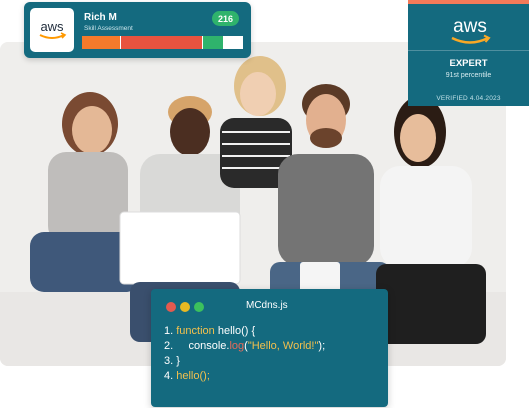 The width and height of the screenshot is (529, 408). I want to click on score-badge: 216, so click(225, 18).